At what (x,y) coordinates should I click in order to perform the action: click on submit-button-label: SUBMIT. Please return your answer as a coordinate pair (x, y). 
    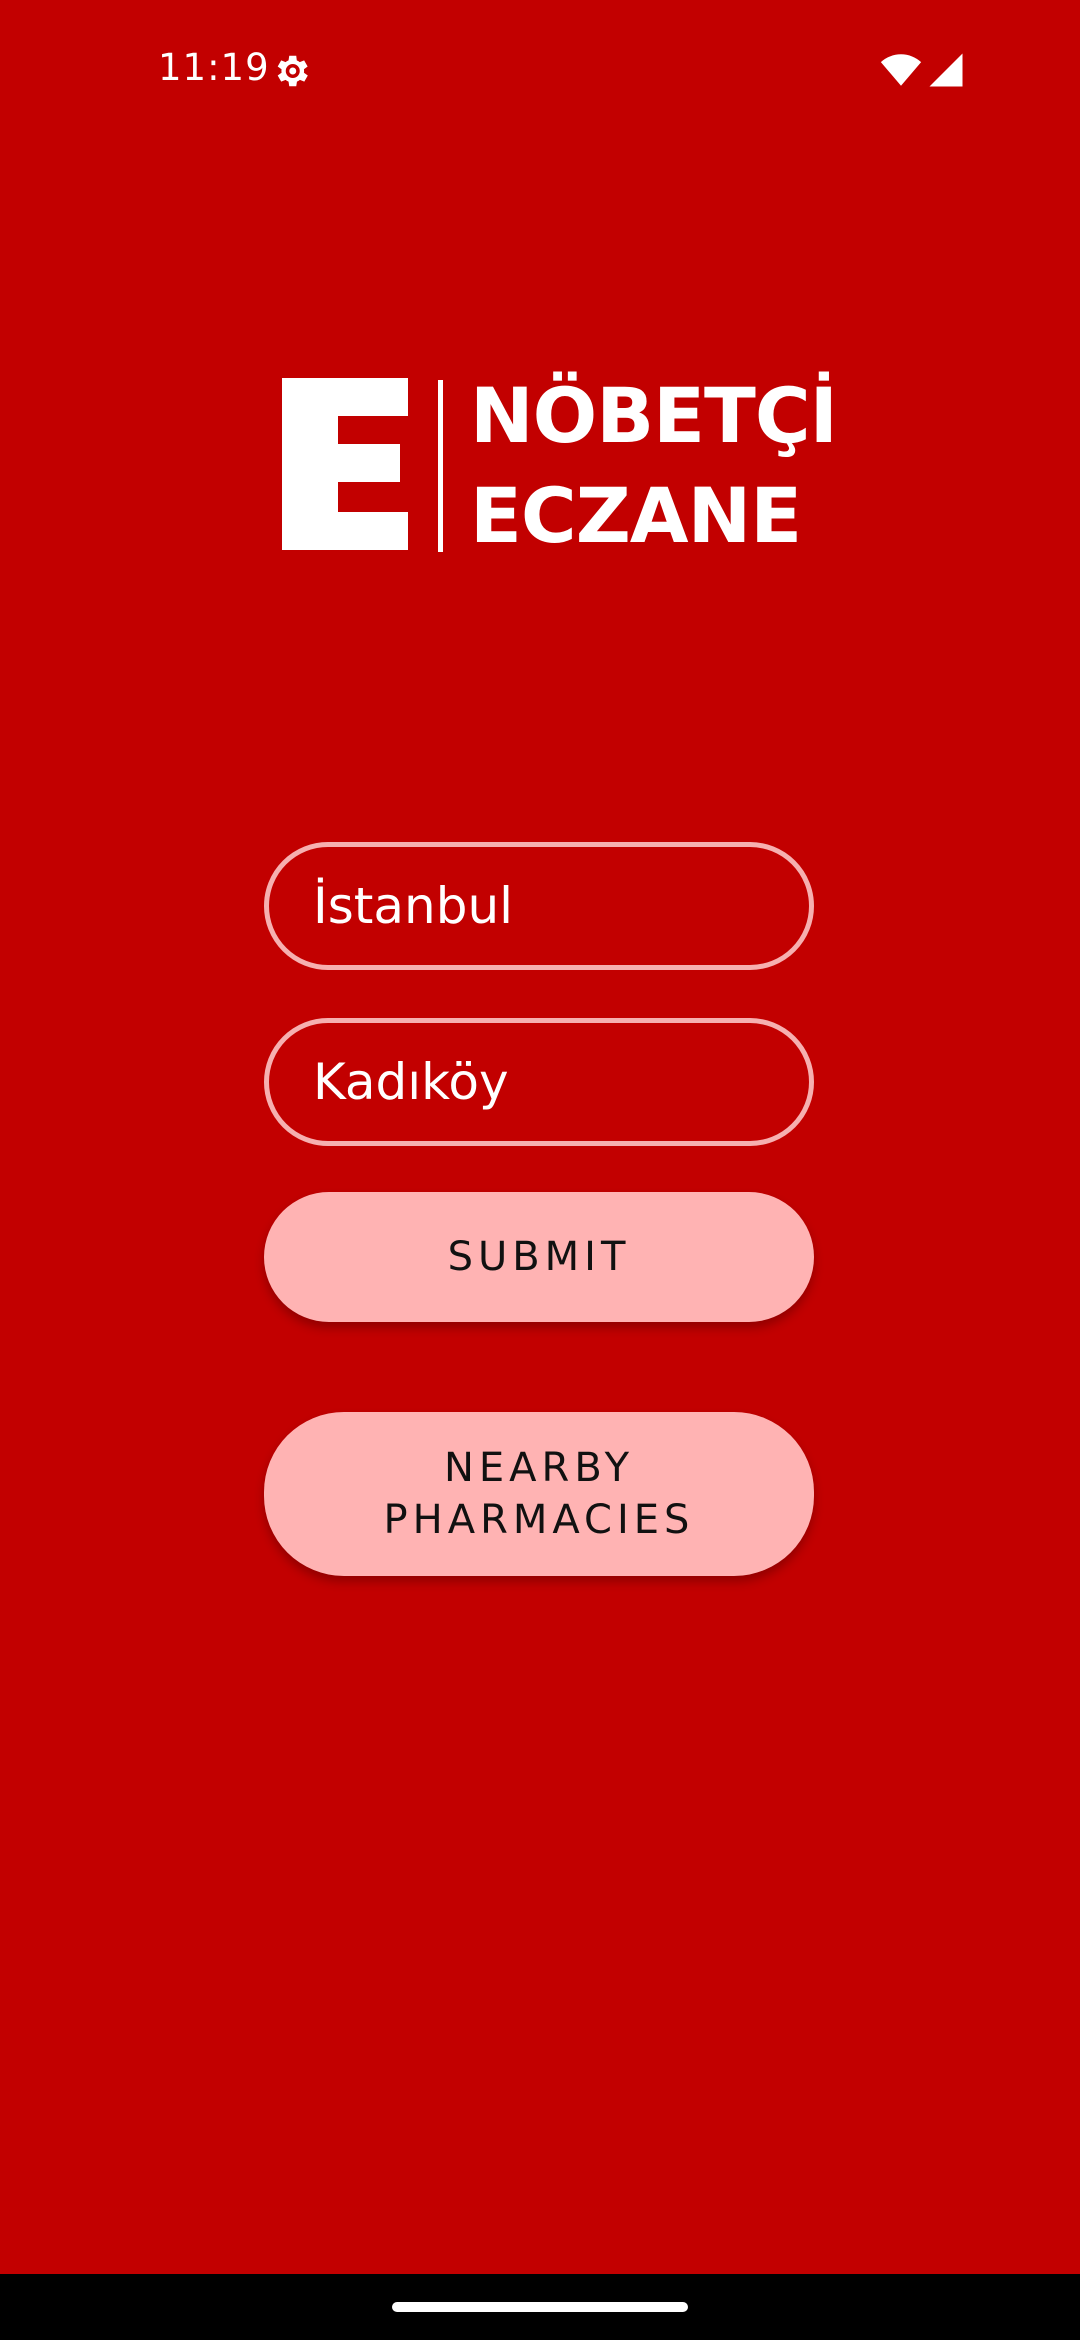
    Looking at the image, I should click on (539, 1257).